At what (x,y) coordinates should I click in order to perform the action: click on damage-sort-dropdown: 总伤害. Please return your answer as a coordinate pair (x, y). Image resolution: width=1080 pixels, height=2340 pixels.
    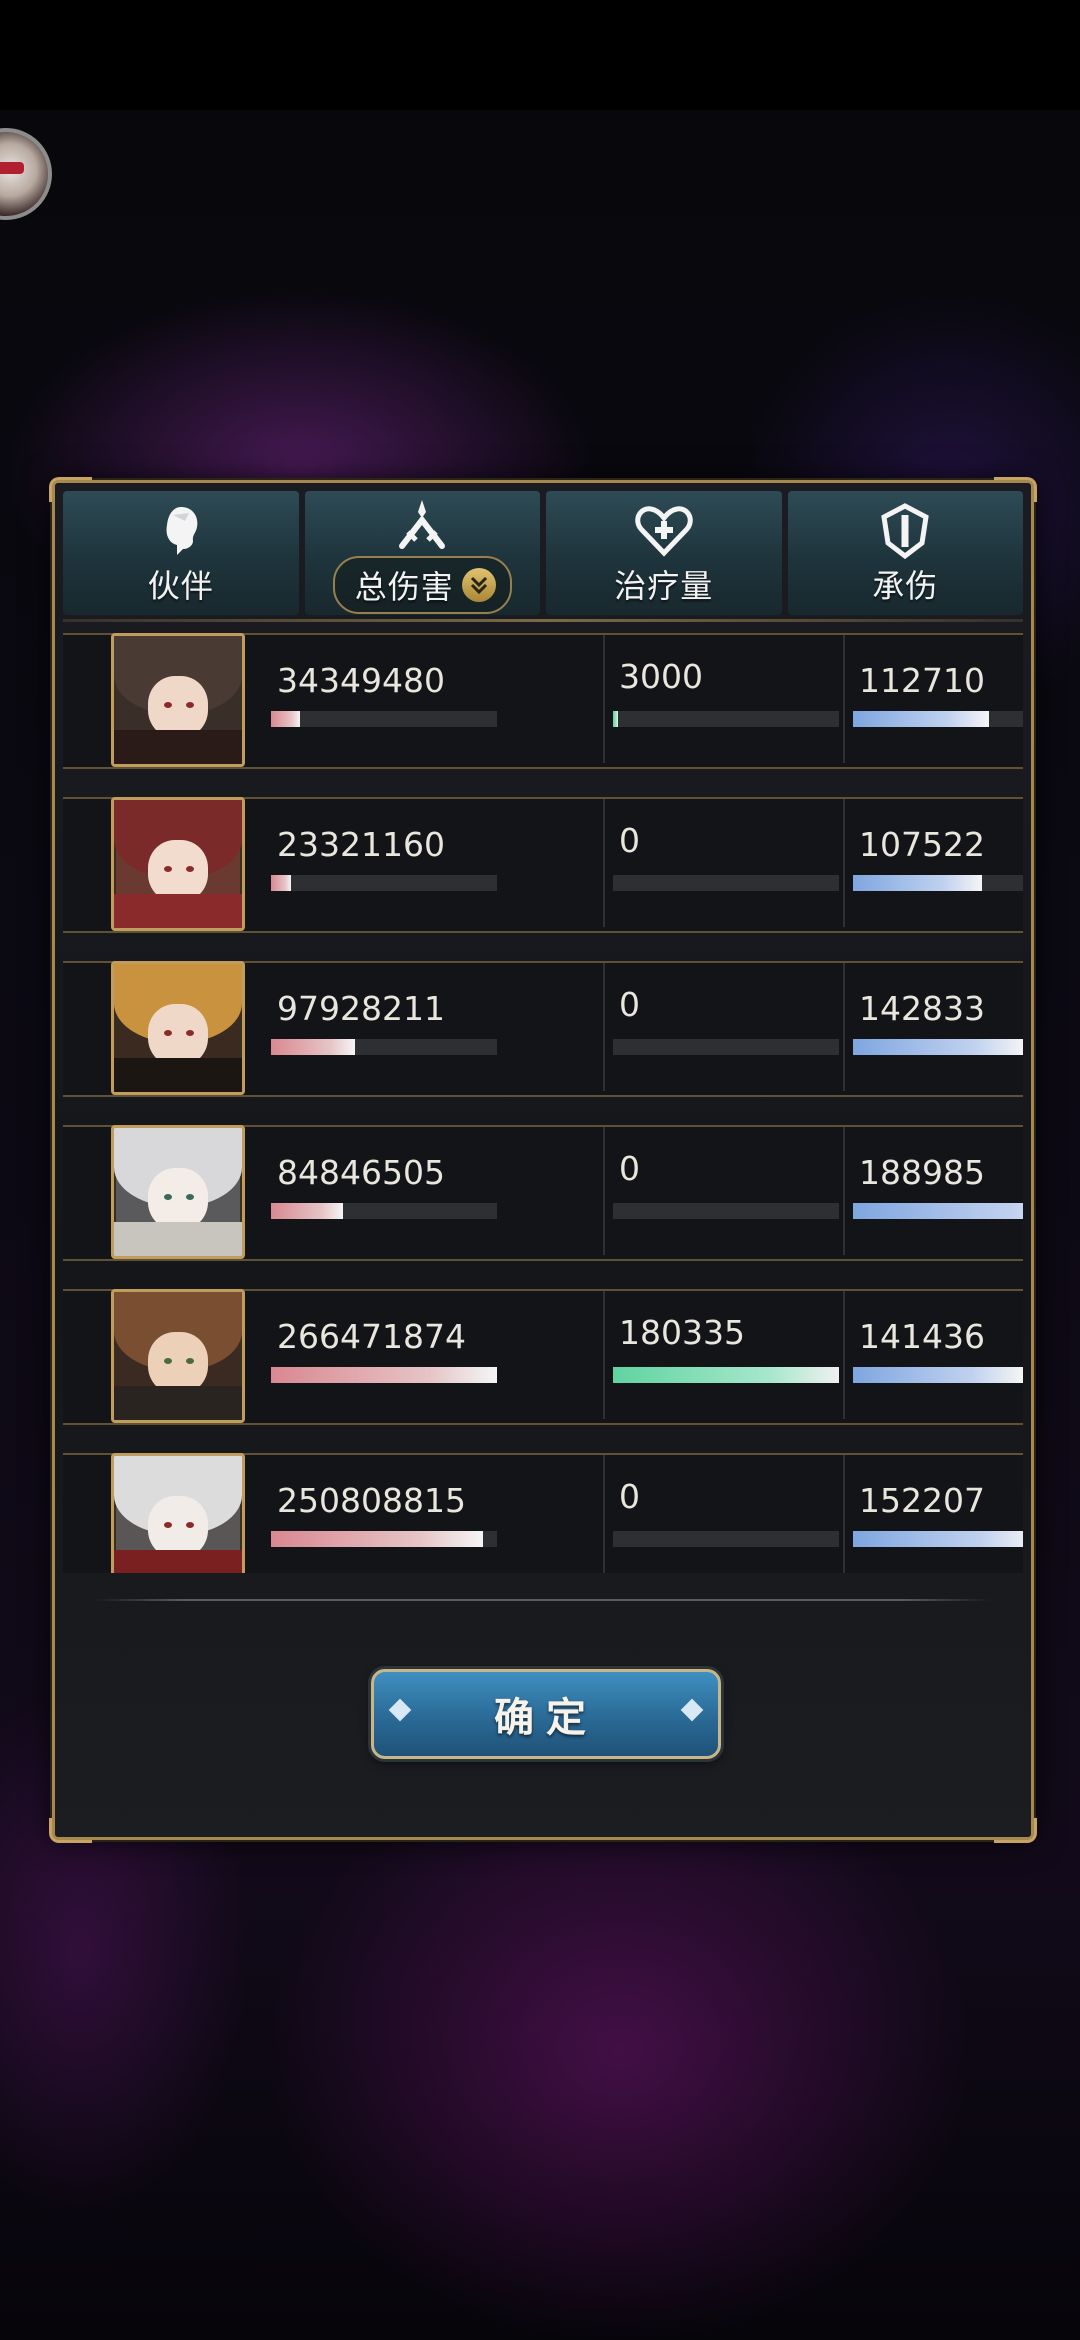
    Looking at the image, I should click on (422, 585).